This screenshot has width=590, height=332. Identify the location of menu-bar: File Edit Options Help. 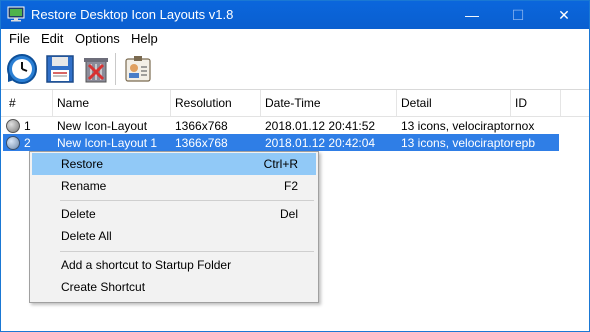
(295, 39).